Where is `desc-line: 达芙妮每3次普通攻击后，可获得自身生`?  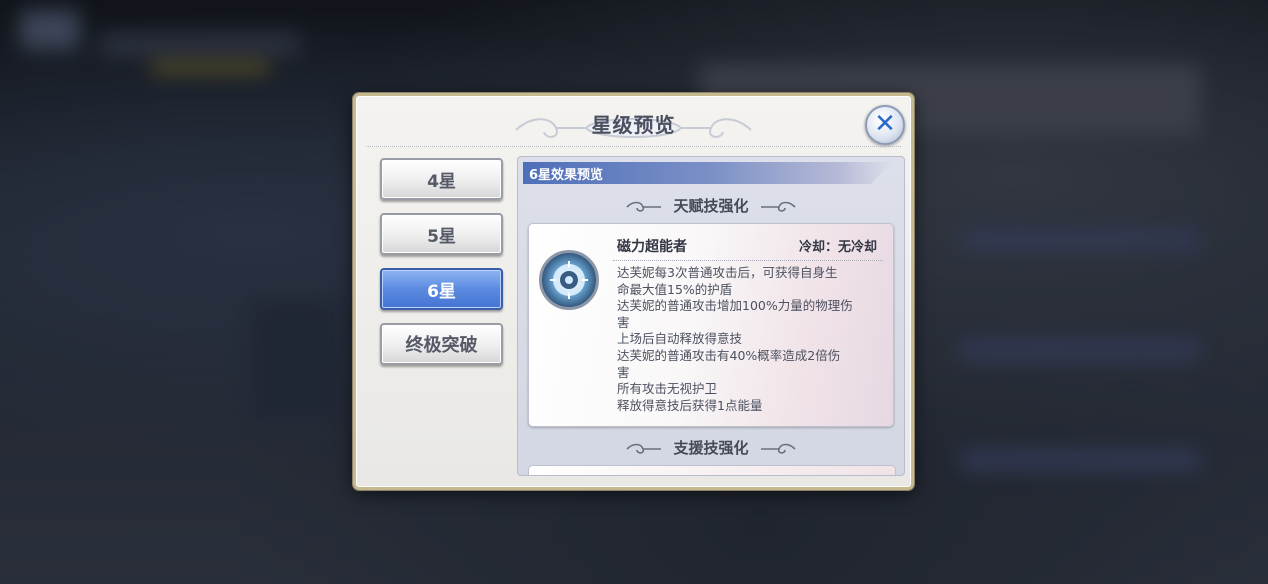 desc-line: 达芙妮每3次普通攻击后，可获得自身生 is located at coordinates (727, 272).